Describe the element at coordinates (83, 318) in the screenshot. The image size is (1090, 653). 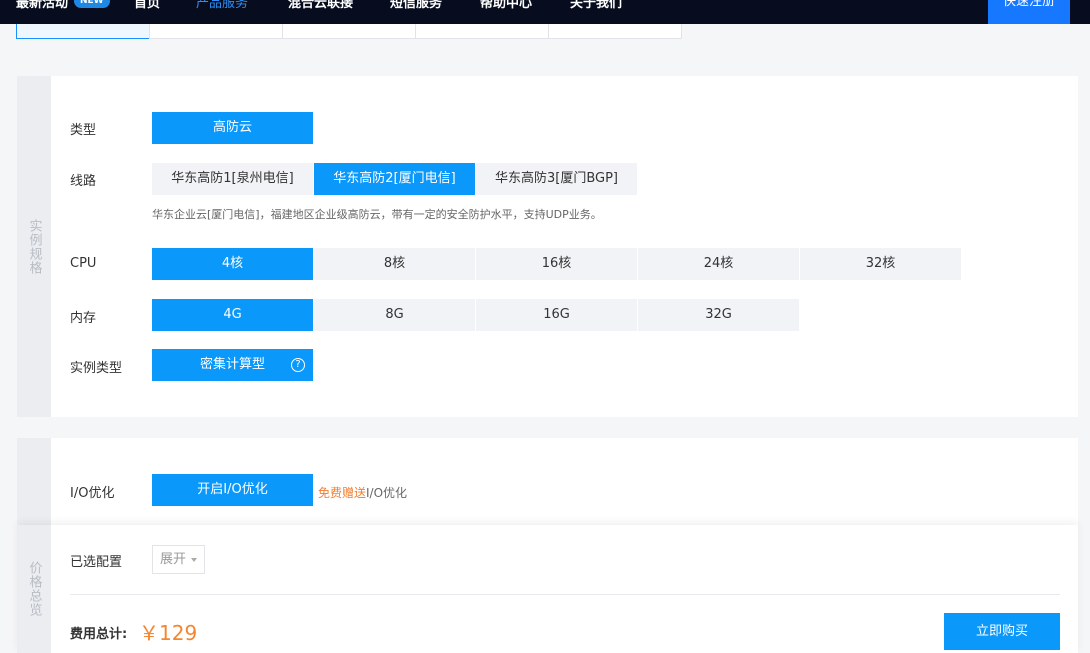
I see `memory-label: 内存` at that location.